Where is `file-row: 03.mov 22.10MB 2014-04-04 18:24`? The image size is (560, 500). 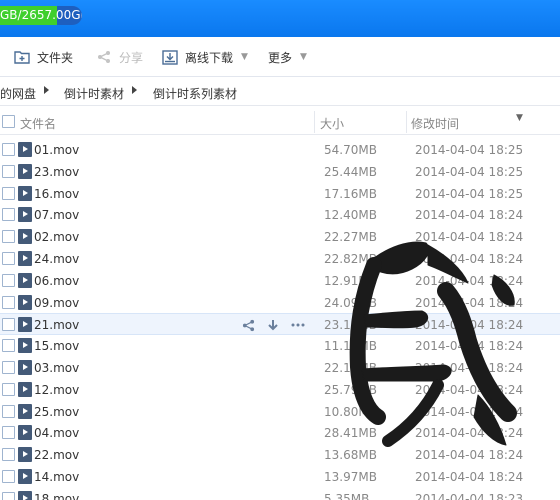
file-row: 03.mov 22.10MB 2014-04-04 18:24 is located at coordinates (280, 368).